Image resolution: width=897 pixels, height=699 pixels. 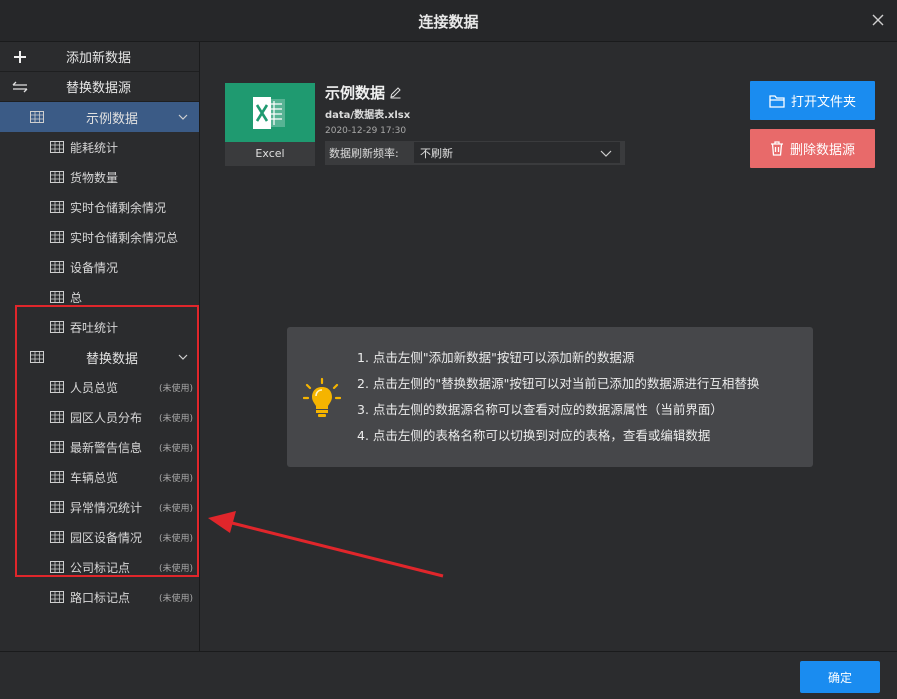 I want to click on refresh-frequency-row: 数据刷新频率: 不刷新, so click(x=475, y=153).